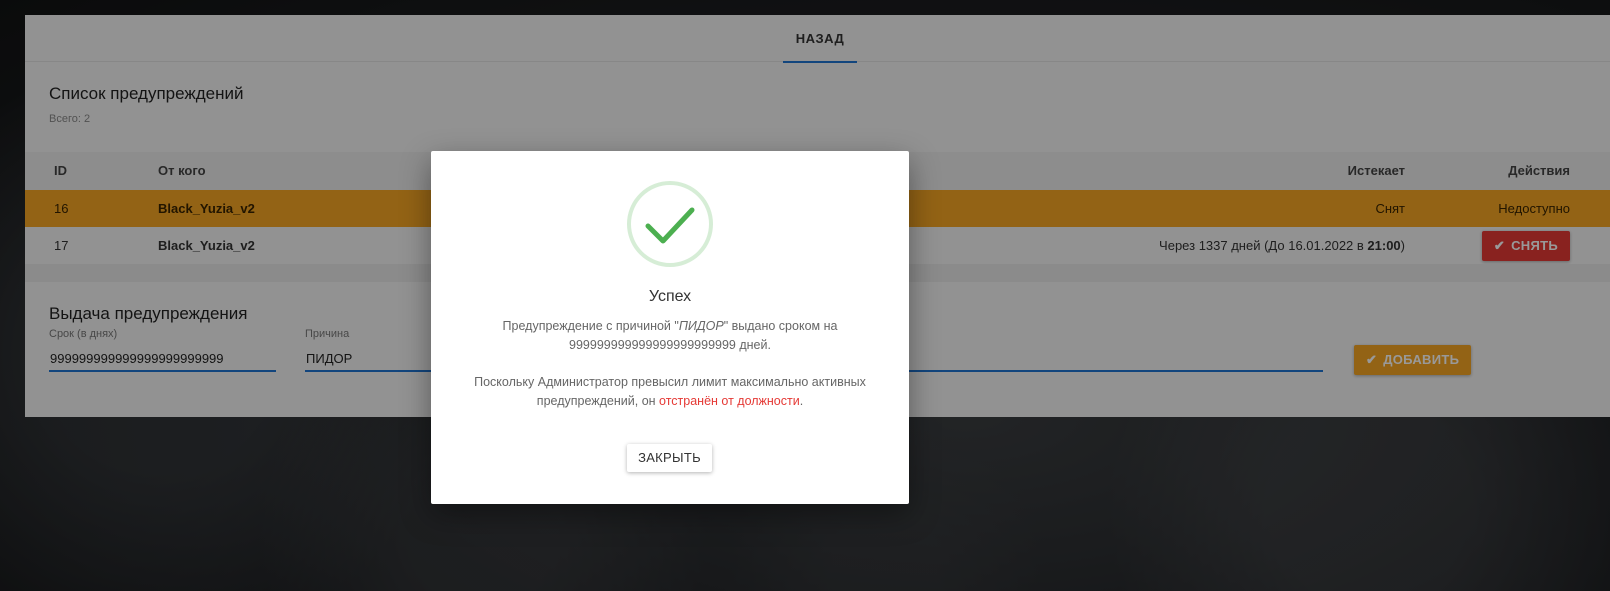  What do you see at coordinates (801, 401) in the screenshot?
I see `msg-suffix: .` at bounding box center [801, 401].